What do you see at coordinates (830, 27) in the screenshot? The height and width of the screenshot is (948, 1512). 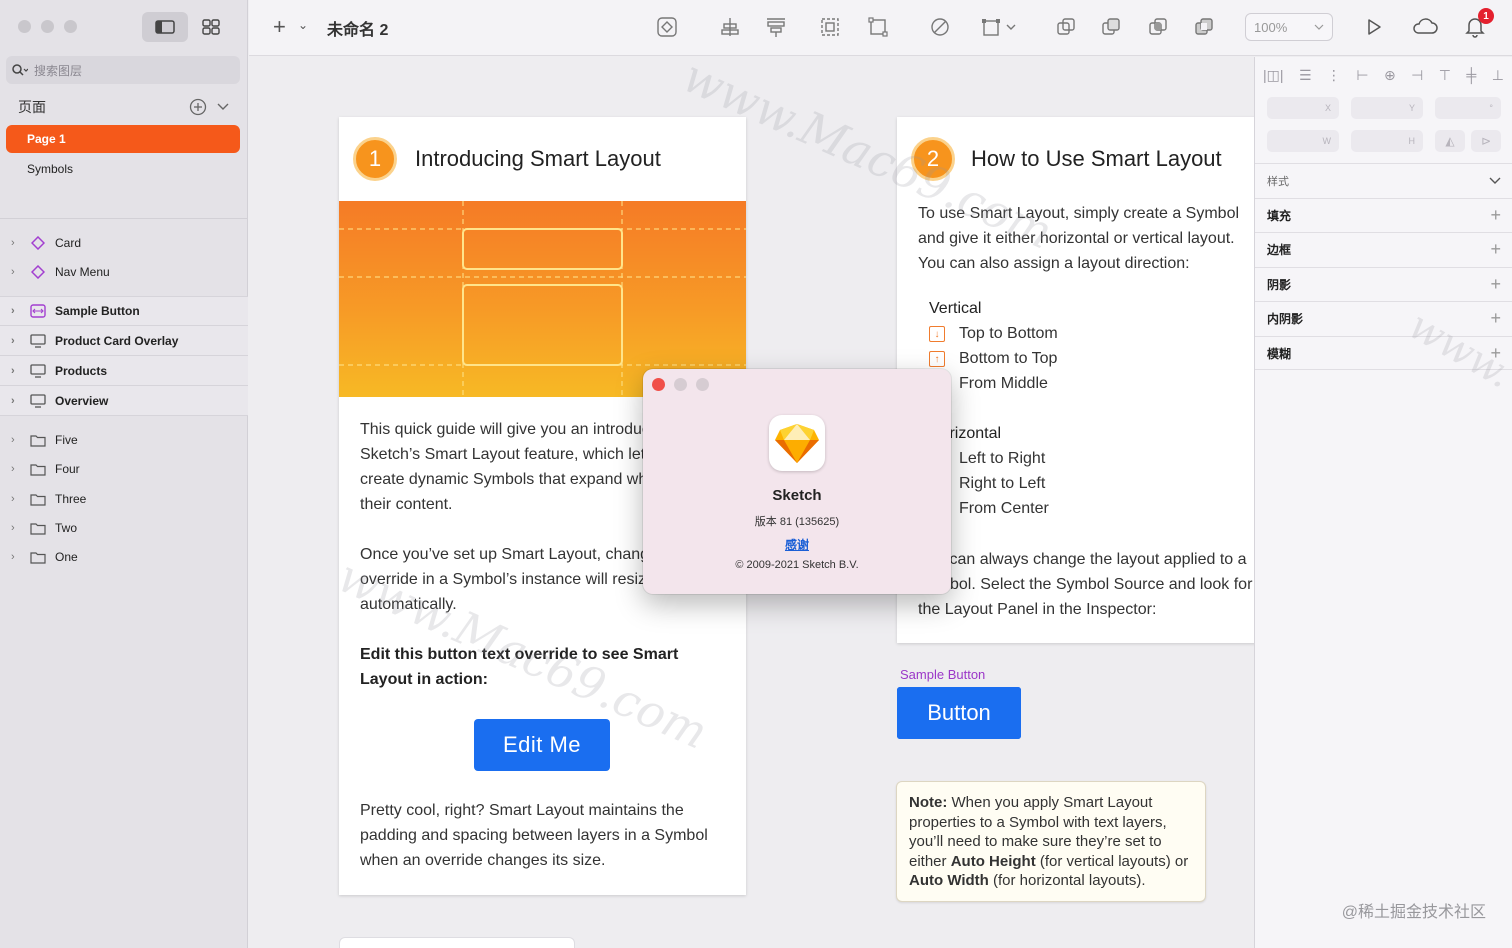 I see `scale-icon` at bounding box center [830, 27].